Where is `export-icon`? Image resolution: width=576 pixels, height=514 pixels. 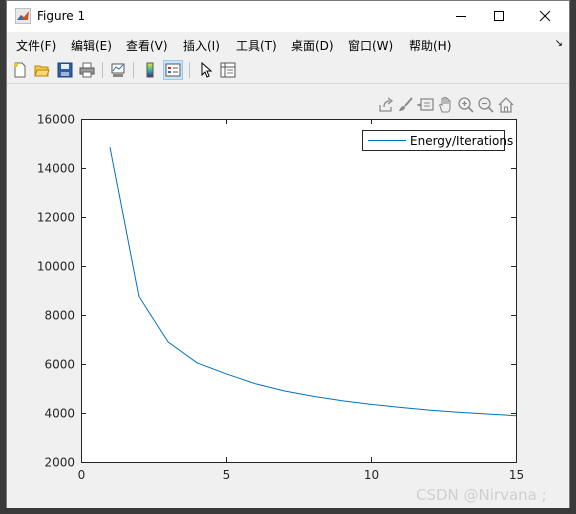 export-icon is located at coordinates (386, 105).